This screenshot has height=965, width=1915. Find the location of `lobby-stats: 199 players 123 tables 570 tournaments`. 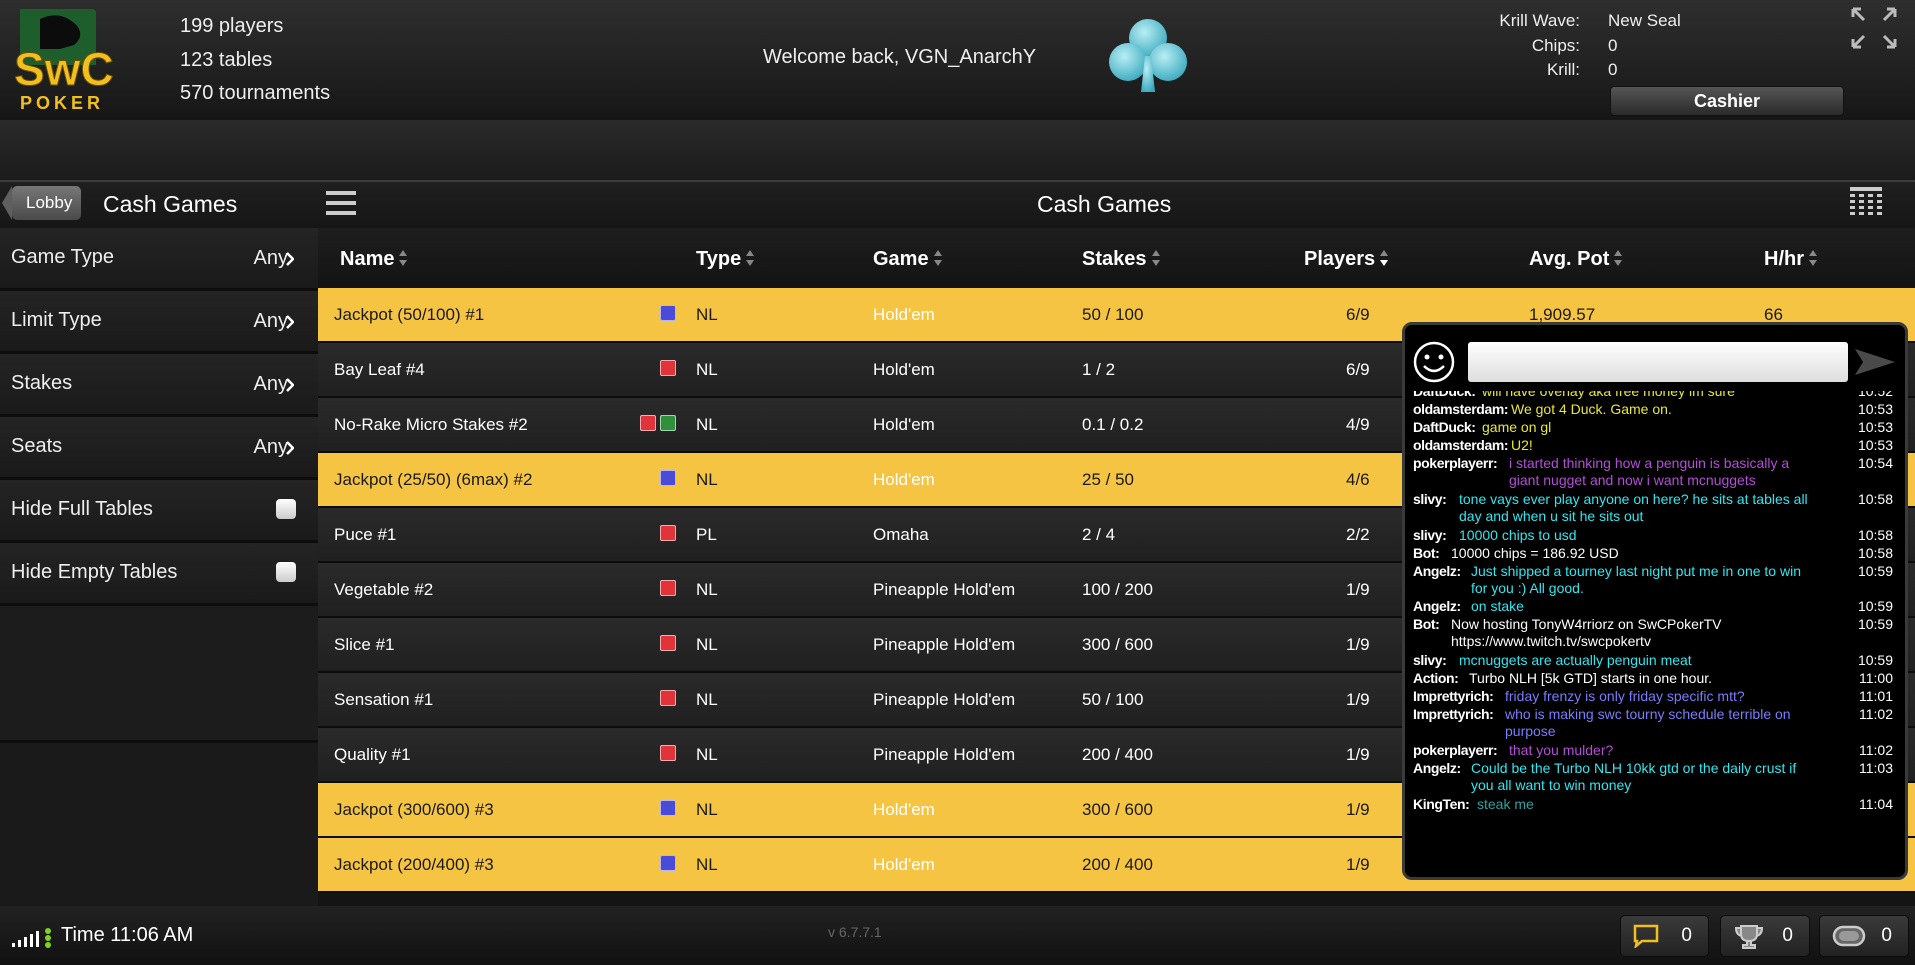

lobby-stats: 199 players 123 tables 570 tournaments is located at coordinates (255, 60).